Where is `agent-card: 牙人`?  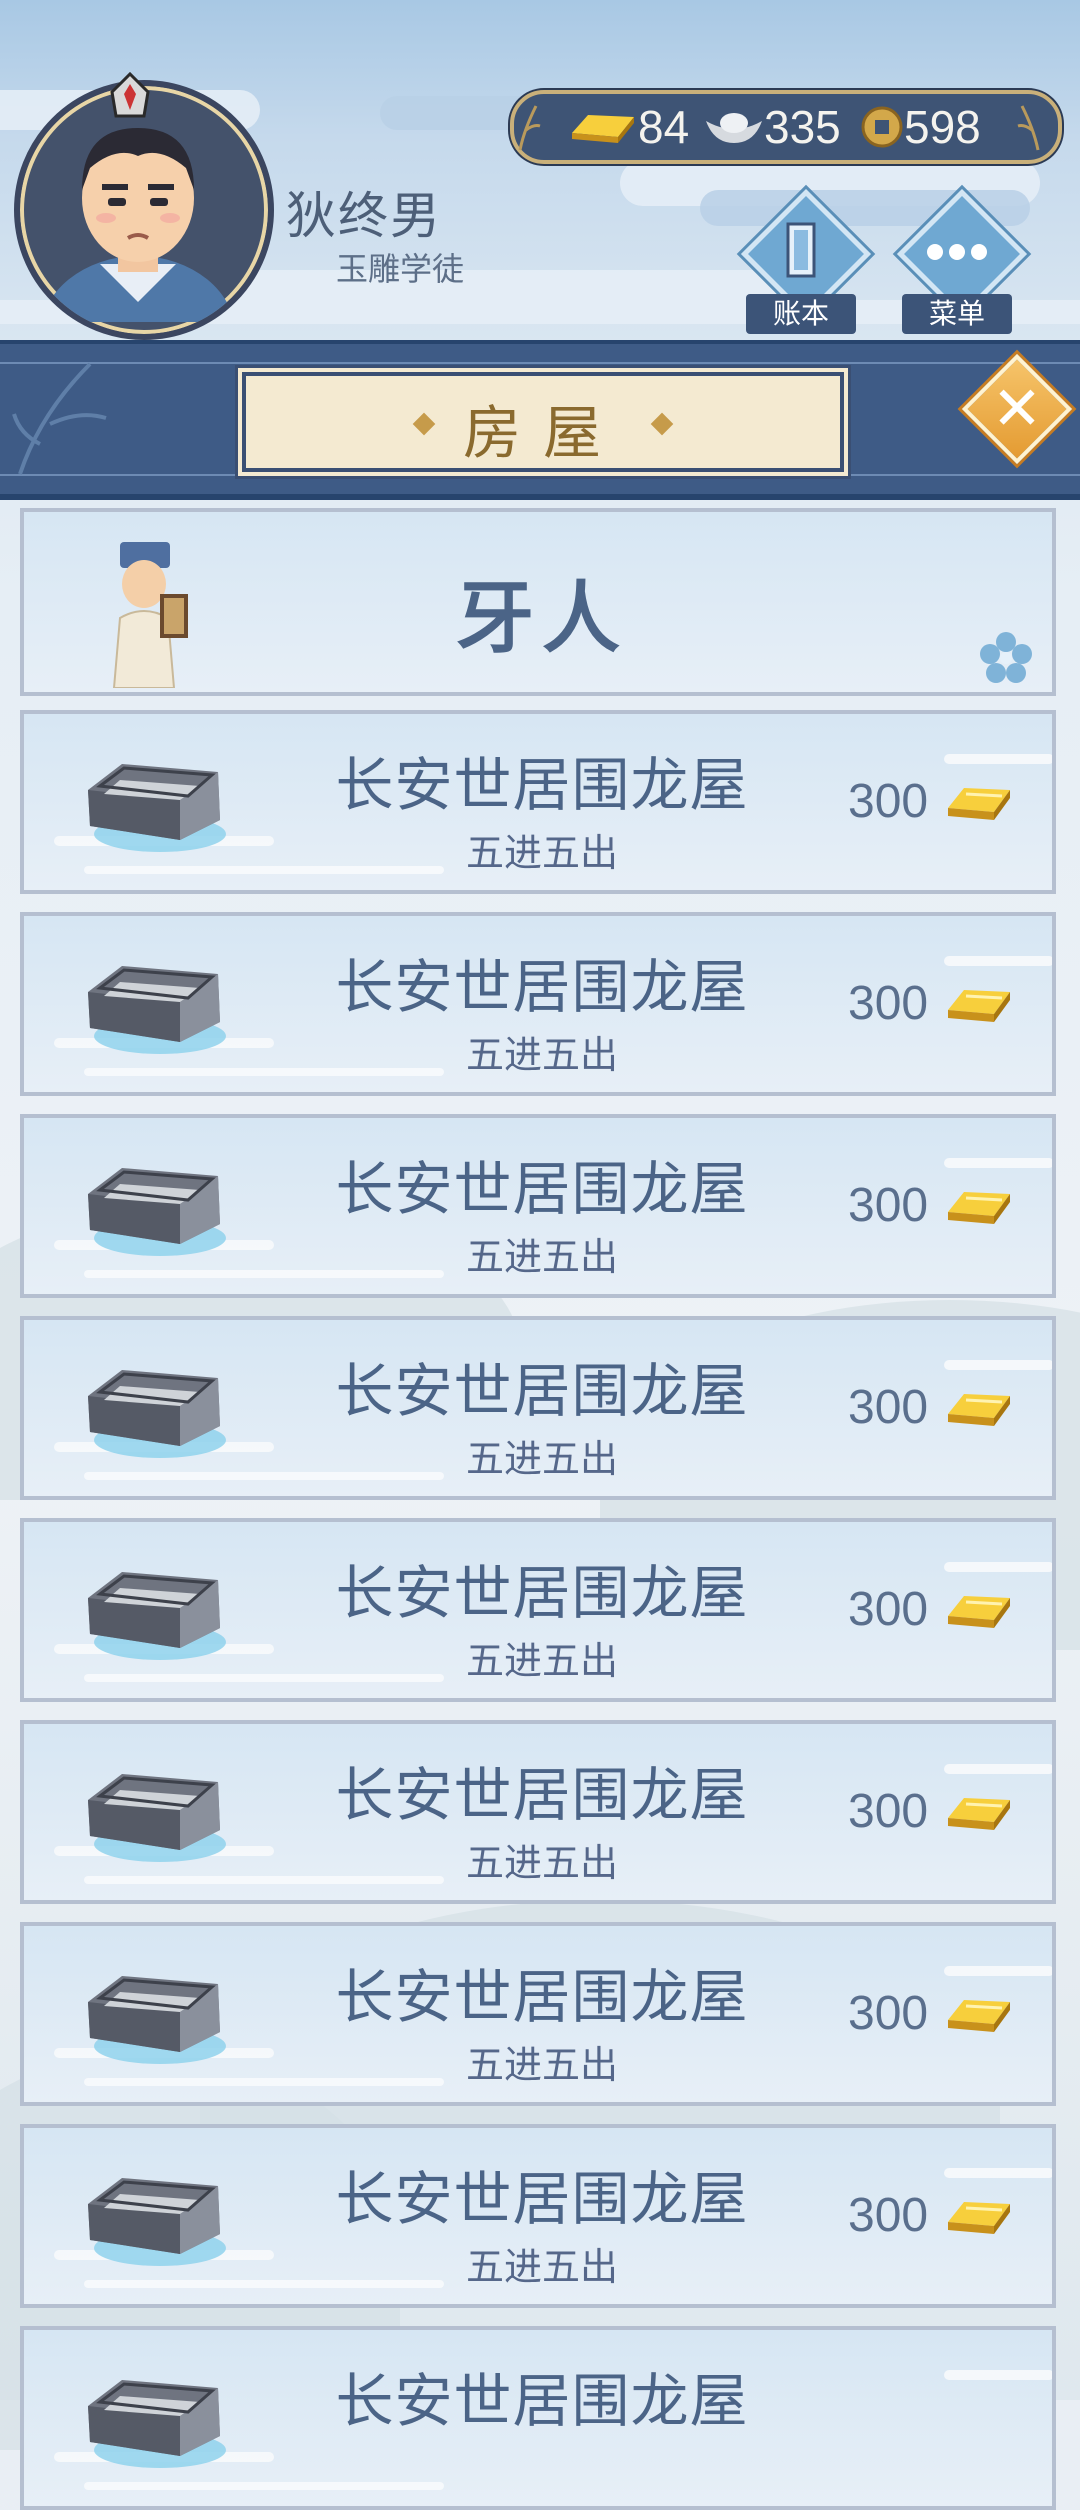 agent-card: 牙人 is located at coordinates (538, 602).